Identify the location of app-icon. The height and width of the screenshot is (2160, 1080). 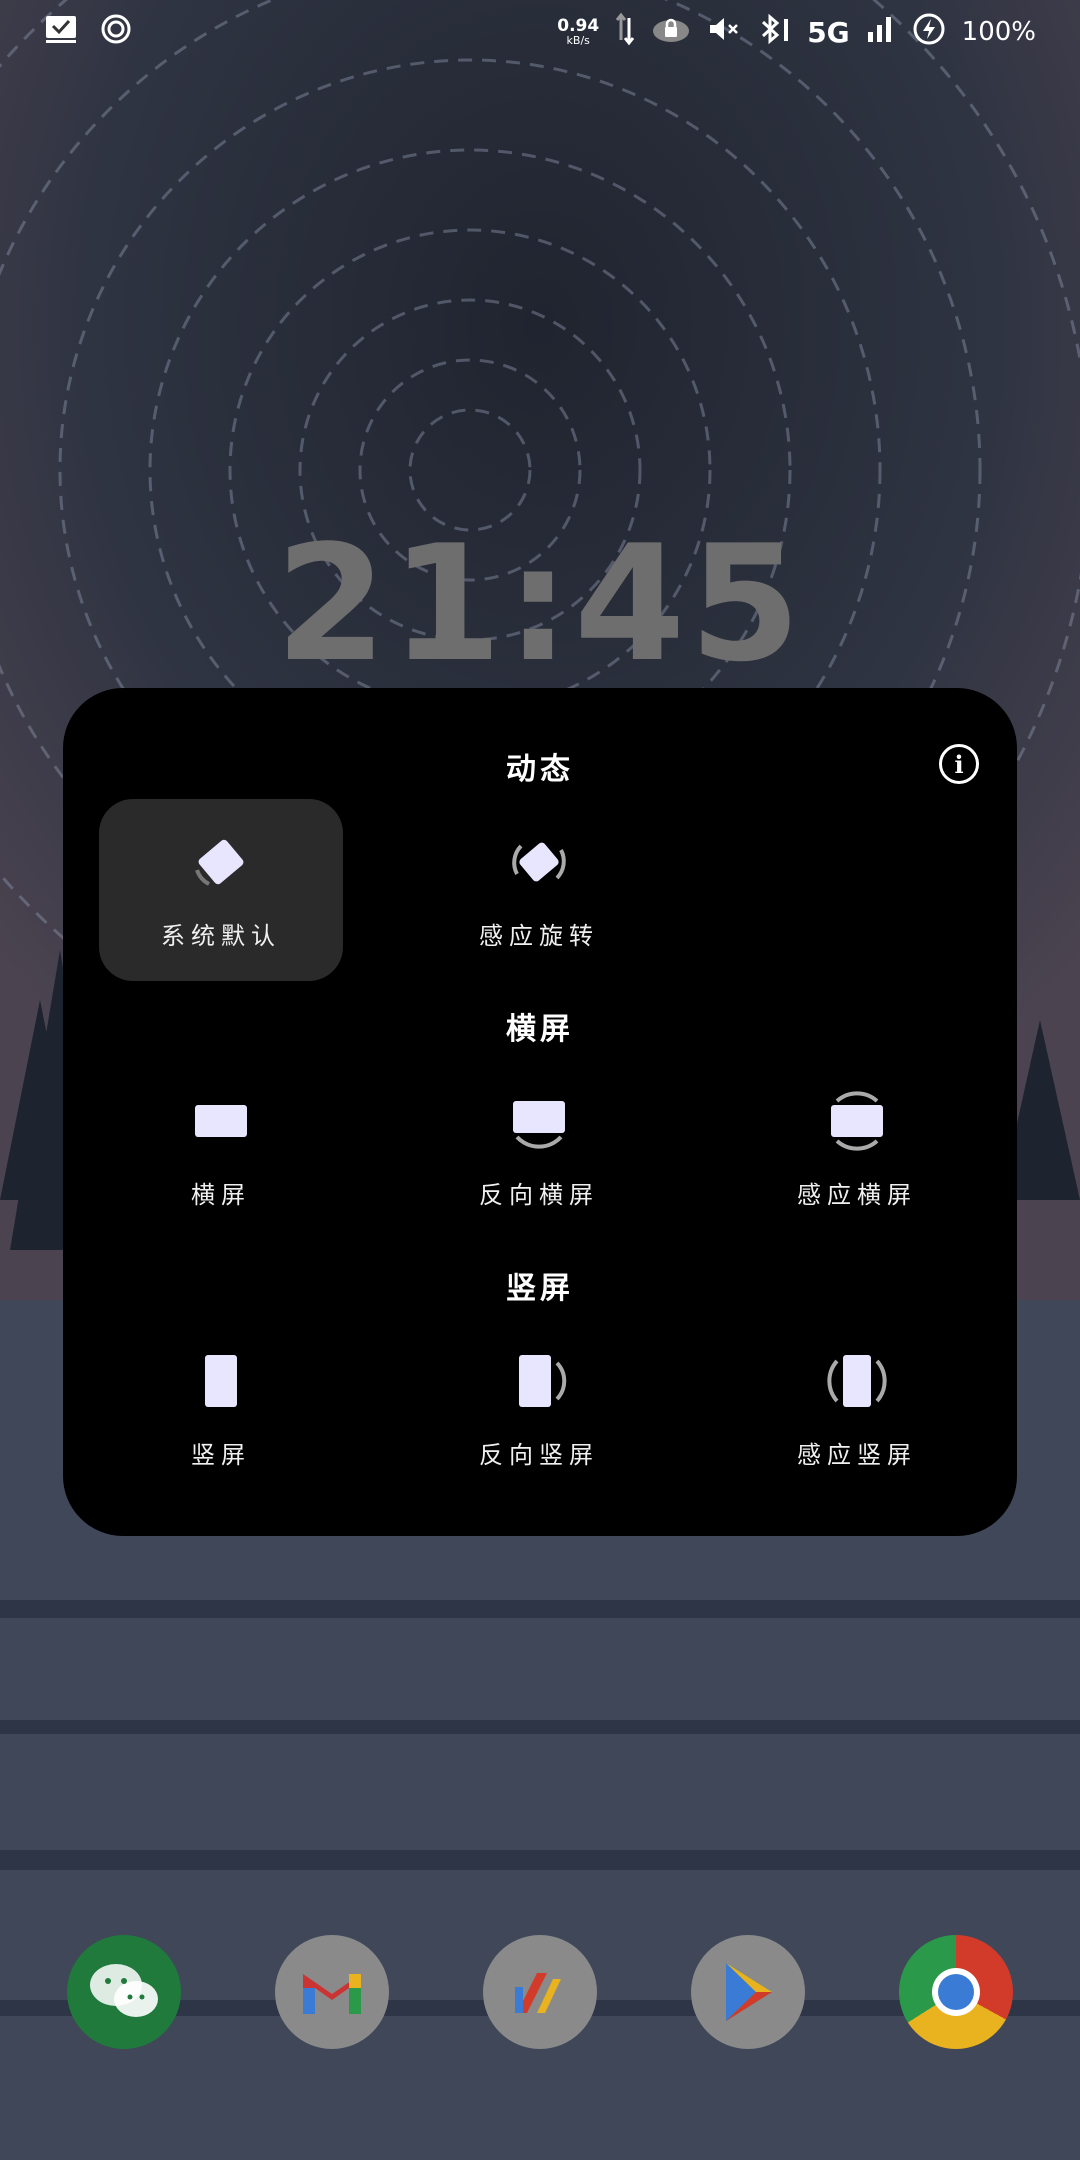
(540, 1992).